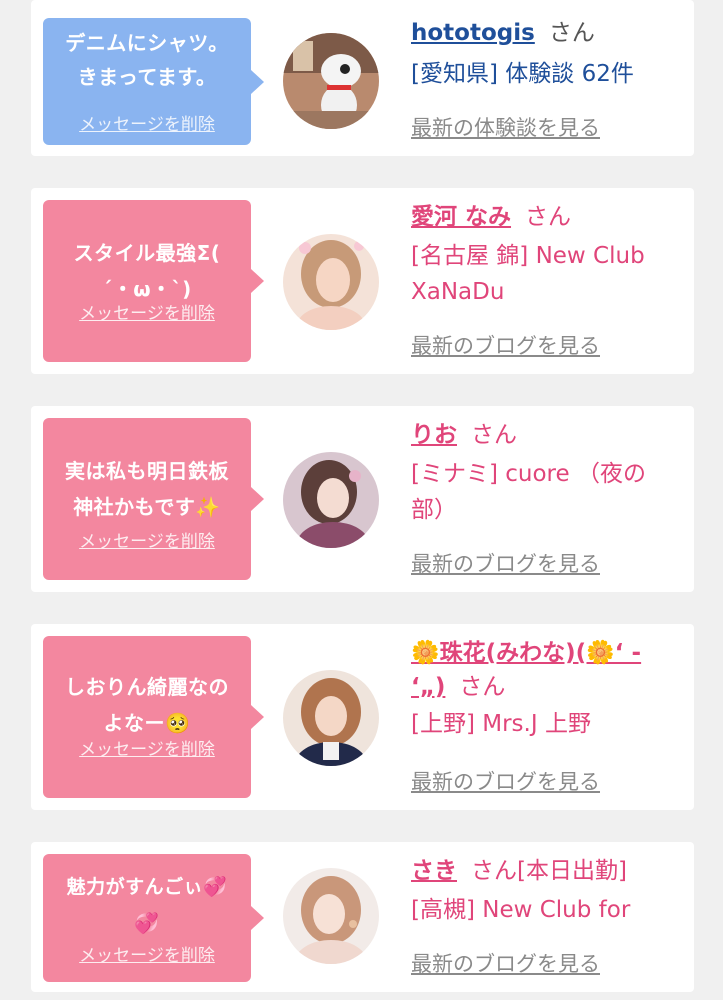  I want to click on user-info: 愛河 なみ さん [名古屋 錦] New Club XaNaDu, so click(547, 255).